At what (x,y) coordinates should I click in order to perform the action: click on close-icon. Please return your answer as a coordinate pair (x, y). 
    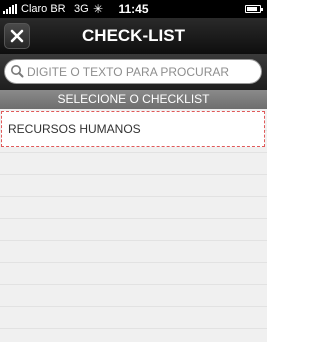
    Looking at the image, I should click on (17, 36).